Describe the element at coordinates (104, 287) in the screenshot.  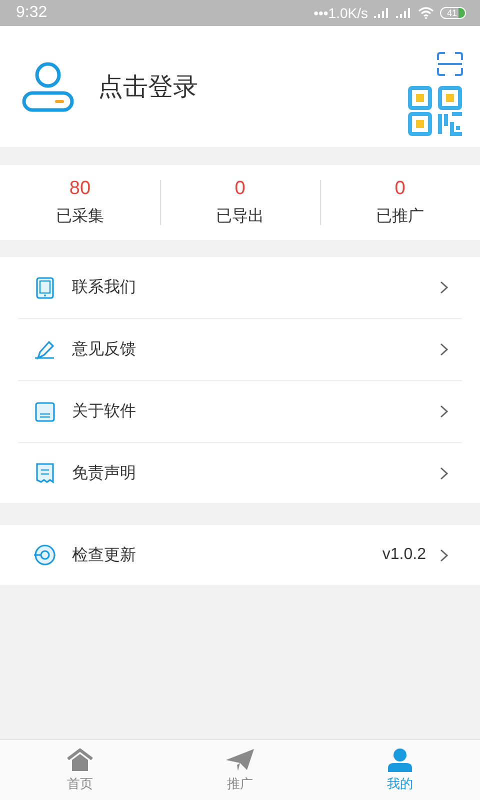
I see `menu-label: 联系我们` at that location.